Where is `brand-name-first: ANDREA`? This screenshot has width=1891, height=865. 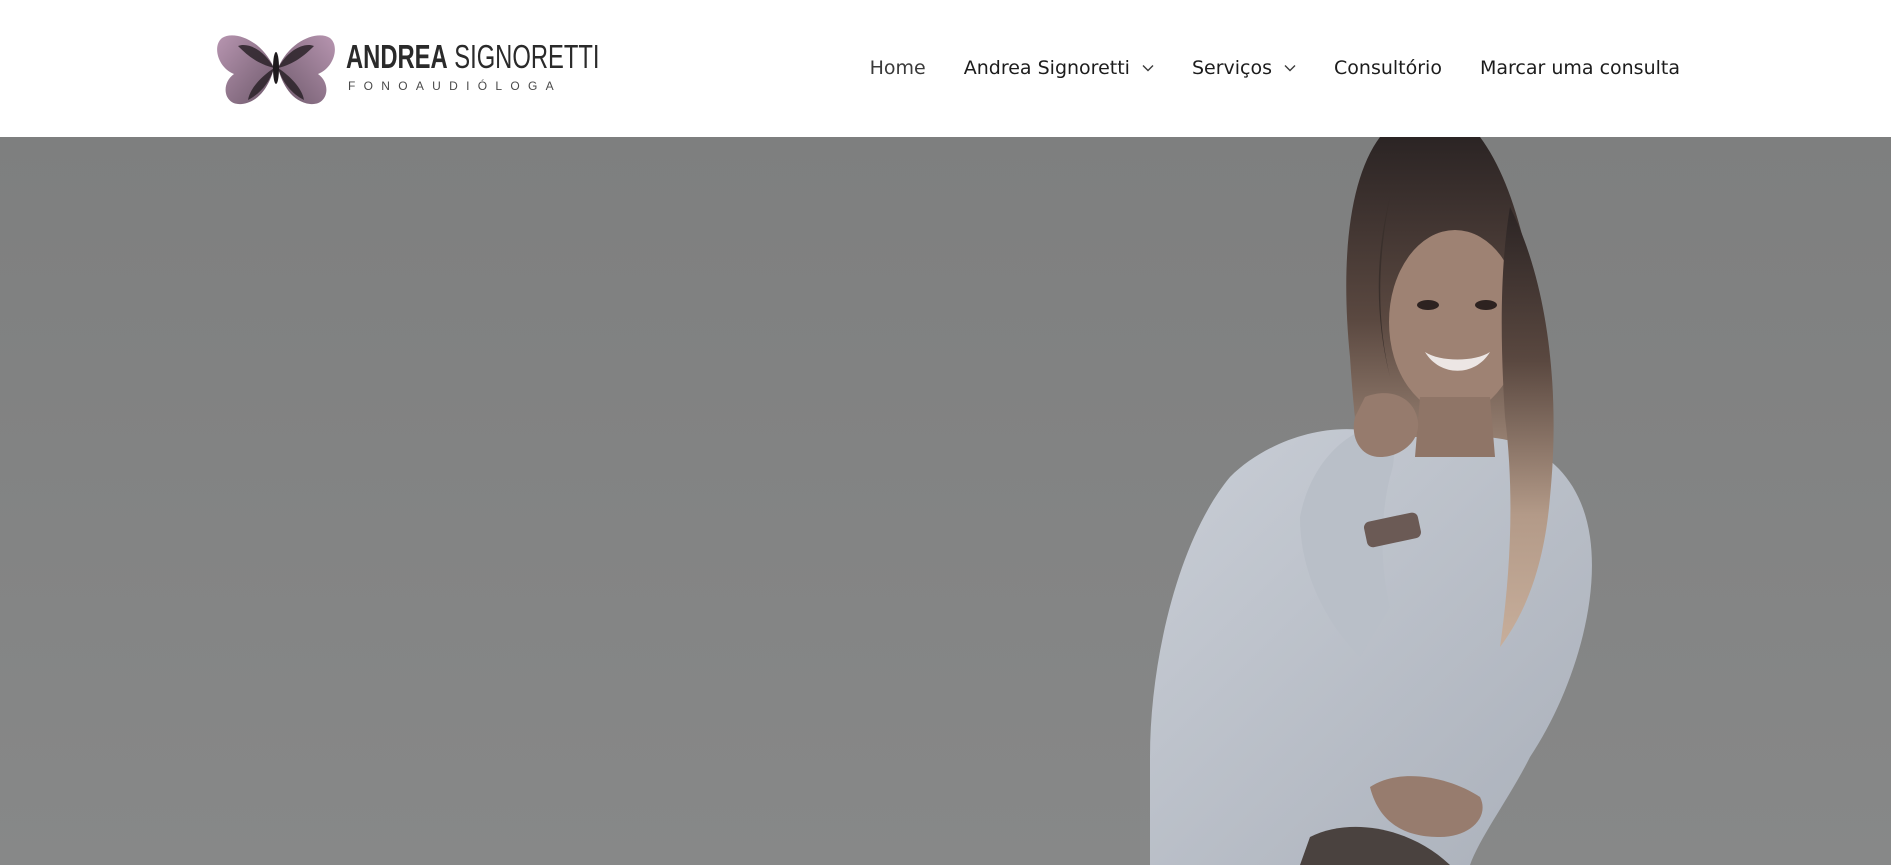
brand-name-first: ANDREA is located at coordinates (397, 56).